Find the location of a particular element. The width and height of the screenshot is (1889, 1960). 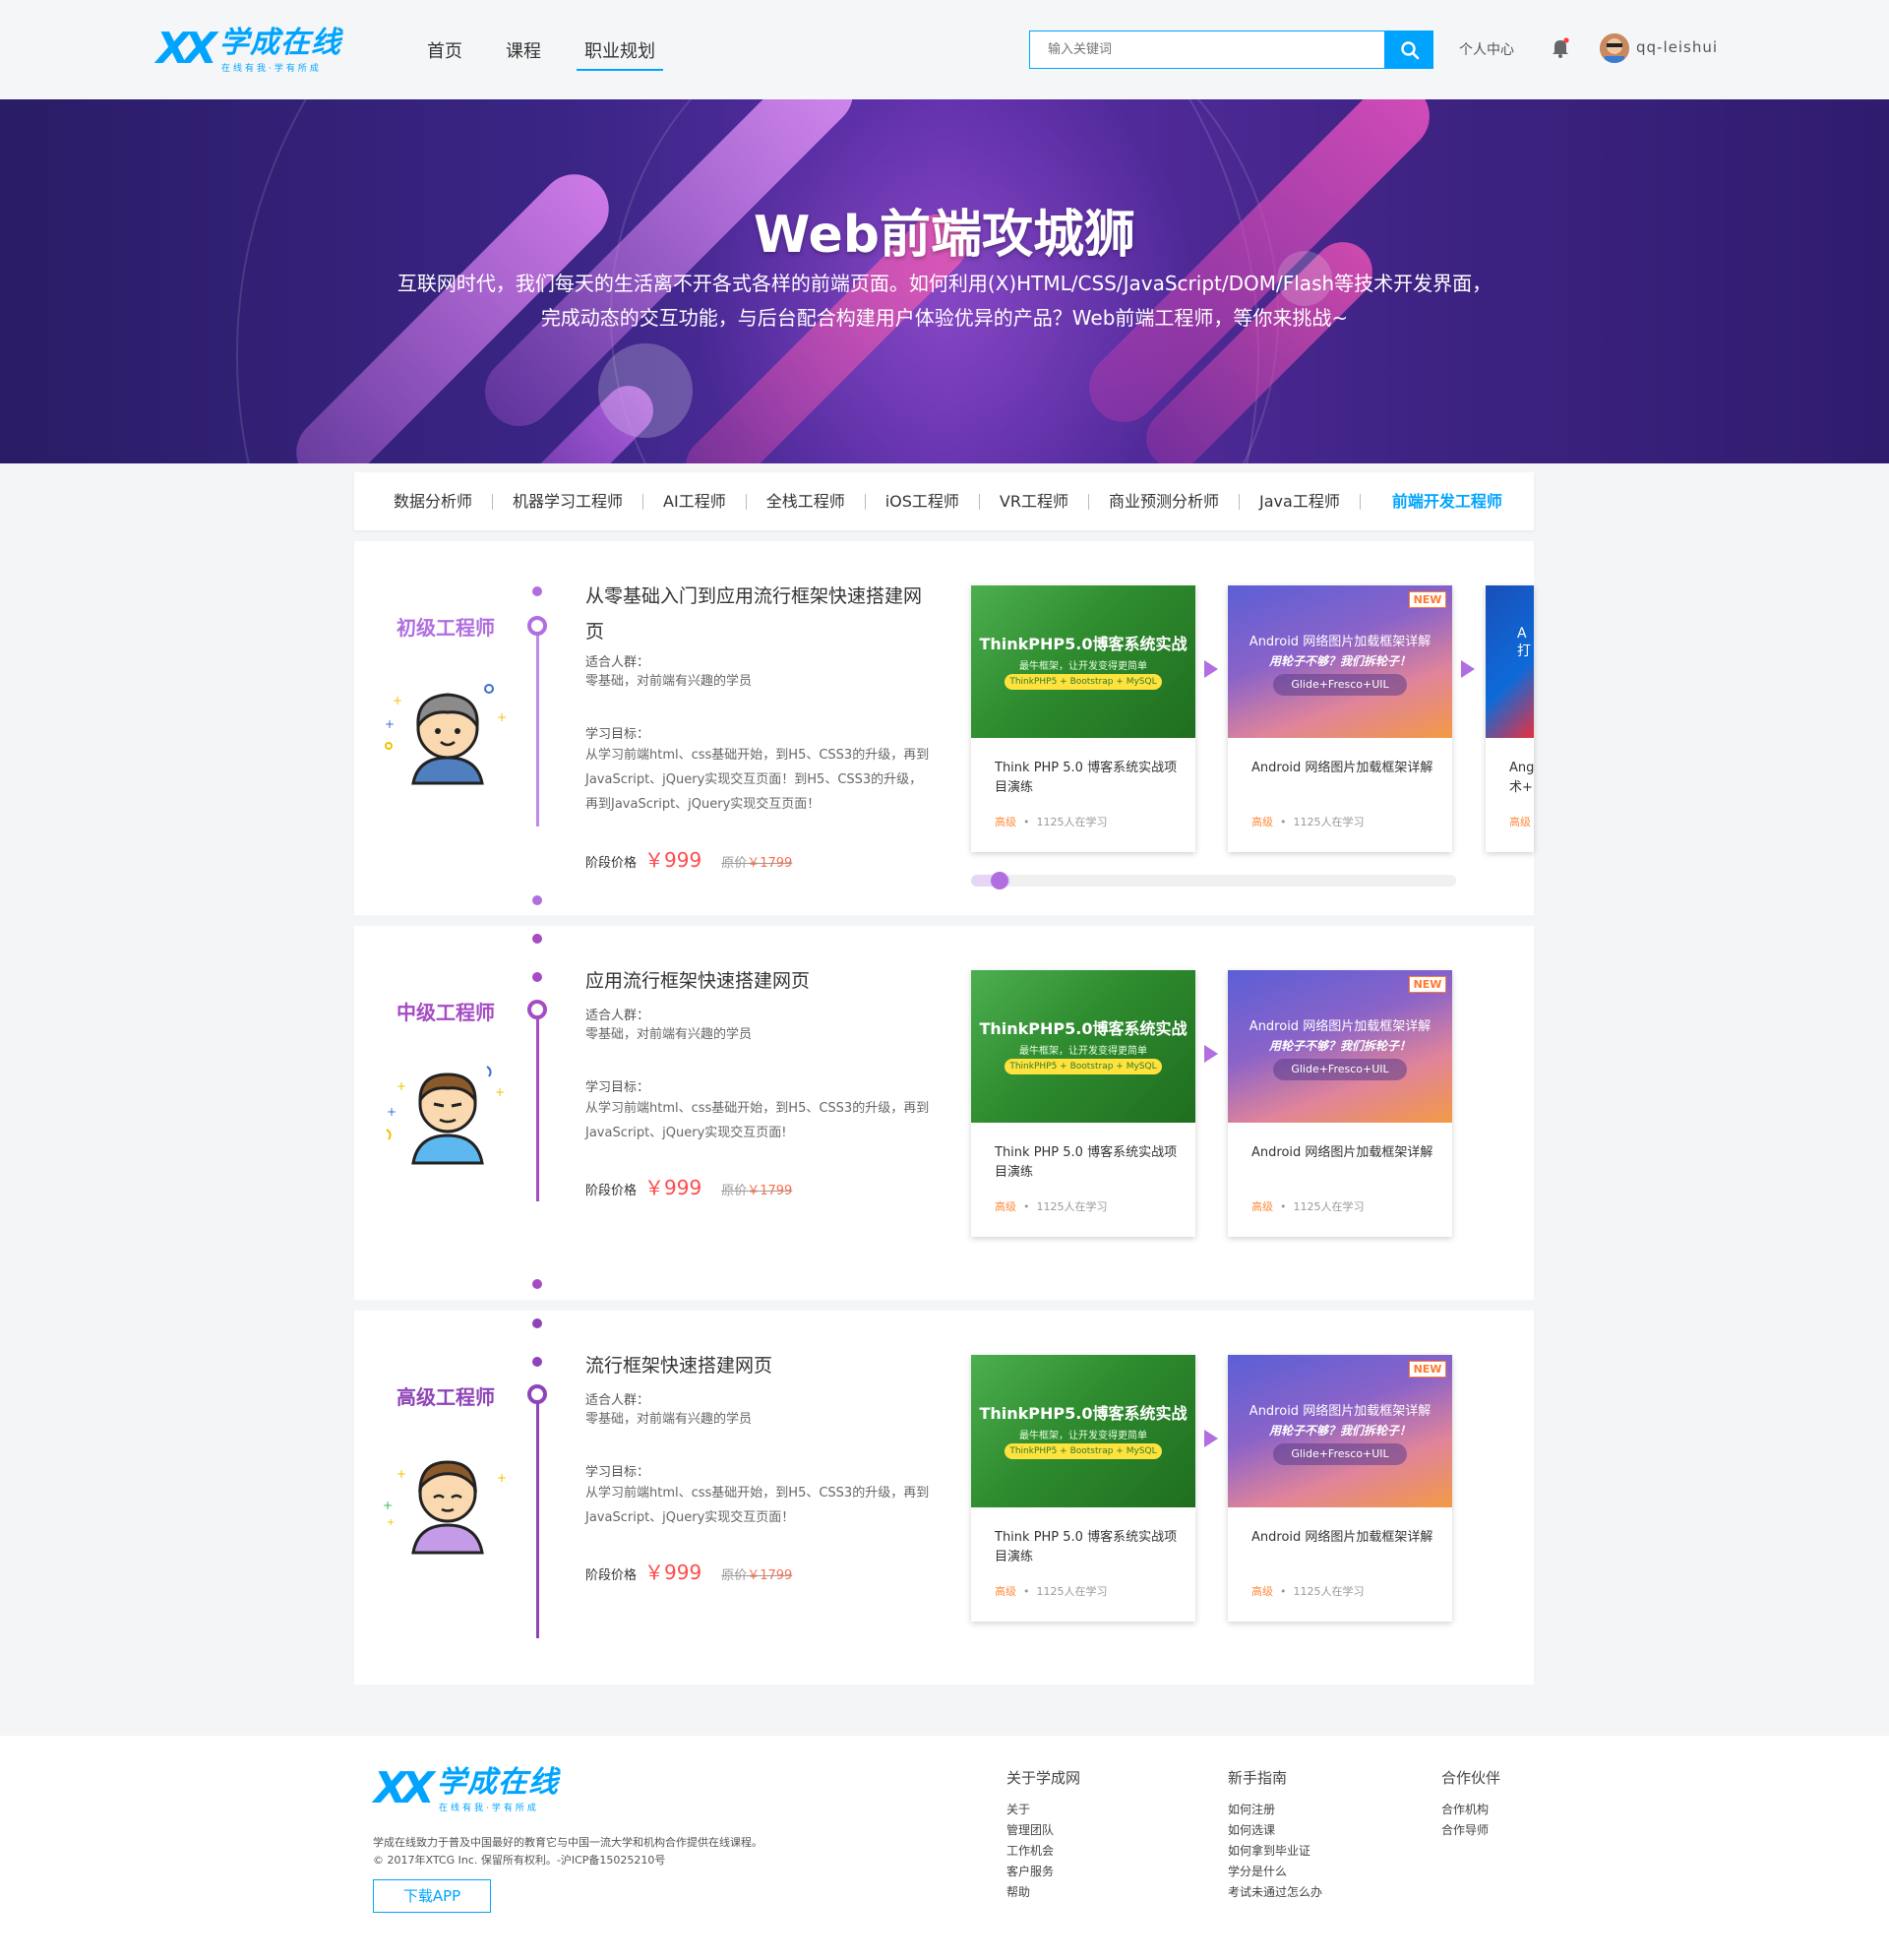

tab-business-forecast: 商业预测分析师 is located at coordinates (1165, 501).